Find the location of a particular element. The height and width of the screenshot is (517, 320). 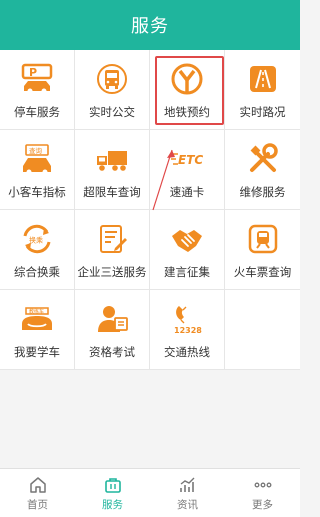

svg-text: 教练车 is located at coordinates (36, 311).